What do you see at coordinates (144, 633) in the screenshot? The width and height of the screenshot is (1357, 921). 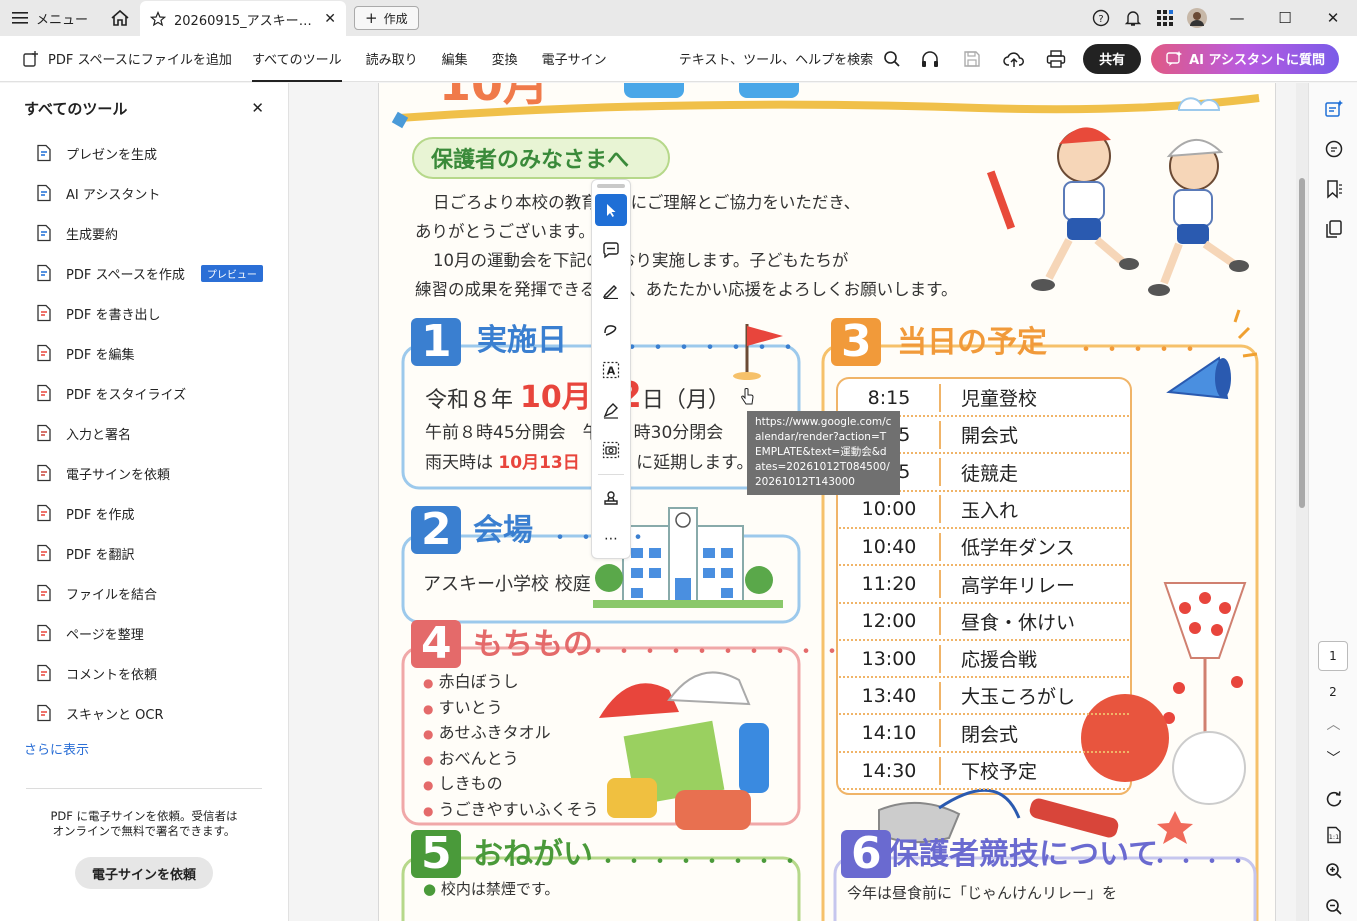 I see `tool-item: ページを整理` at bounding box center [144, 633].